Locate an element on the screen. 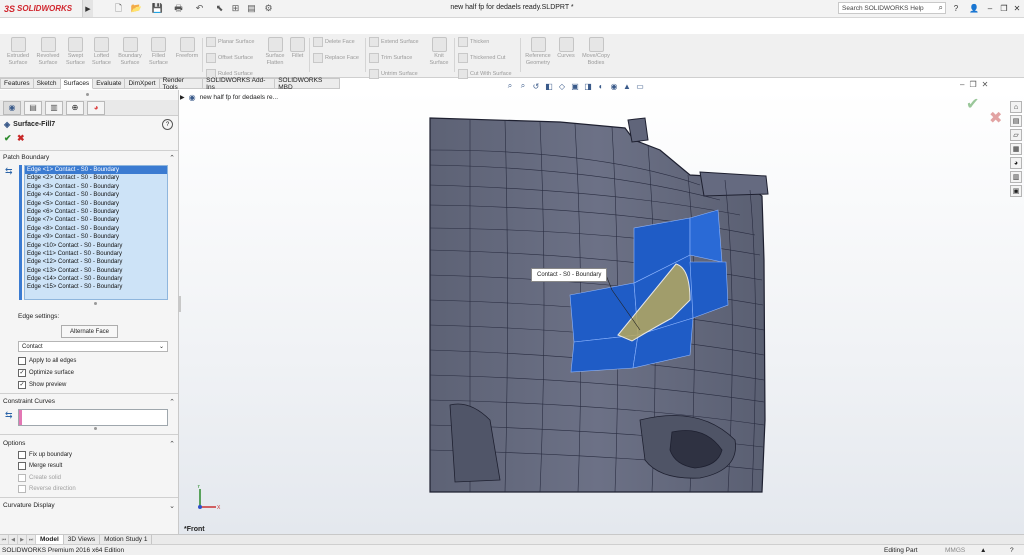 The width and height of the screenshot is (1024, 555). user-icon: 👤 is located at coordinates (974, 8).